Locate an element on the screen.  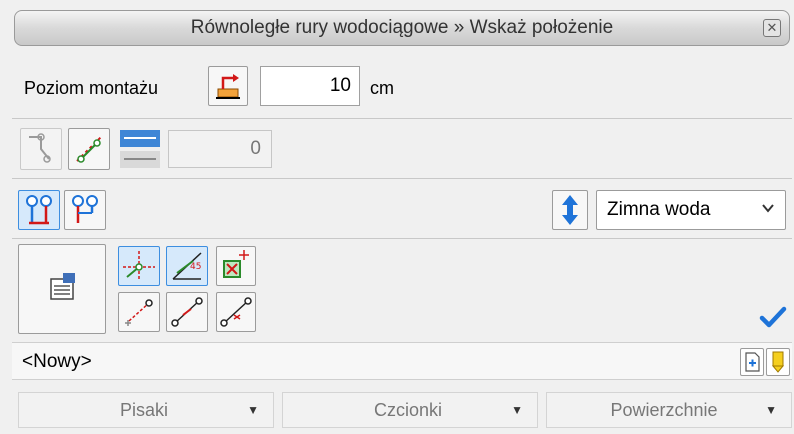
snap-midpoint-button is located at coordinates (236, 312).